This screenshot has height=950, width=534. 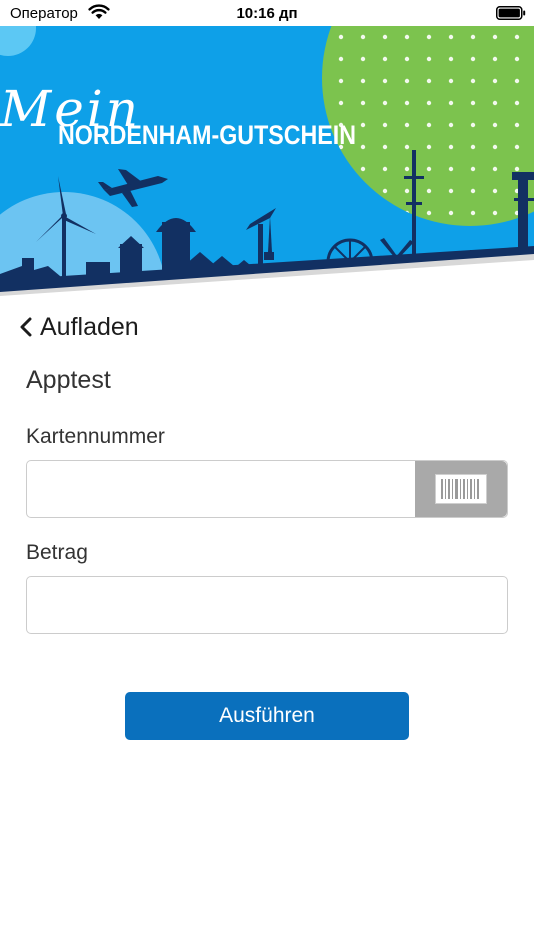 What do you see at coordinates (68, 380) in the screenshot?
I see `page-title: Apptest` at bounding box center [68, 380].